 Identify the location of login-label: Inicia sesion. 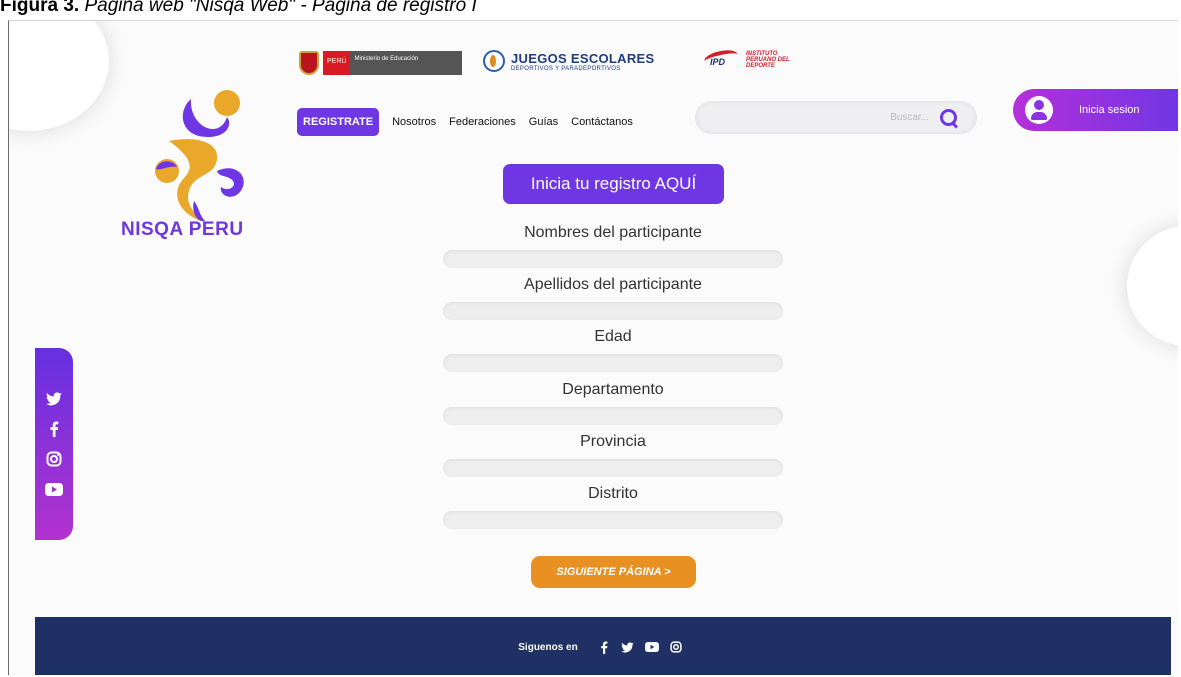
(1109, 110).